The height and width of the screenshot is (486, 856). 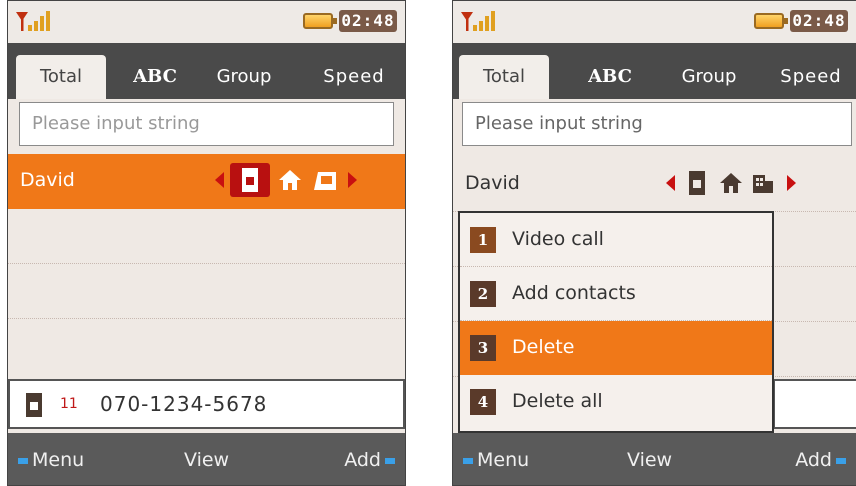 What do you see at coordinates (616, 402) in the screenshot?
I see `menu-item-delete-all: 4 Delete all` at bounding box center [616, 402].